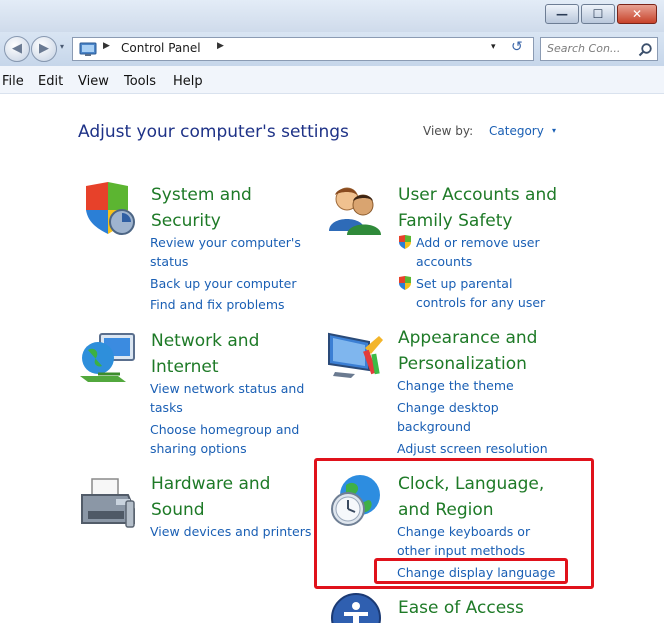  Describe the element at coordinates (225, 242) in the screenshot. I see `link-review-status: Review your computer's` at that location.